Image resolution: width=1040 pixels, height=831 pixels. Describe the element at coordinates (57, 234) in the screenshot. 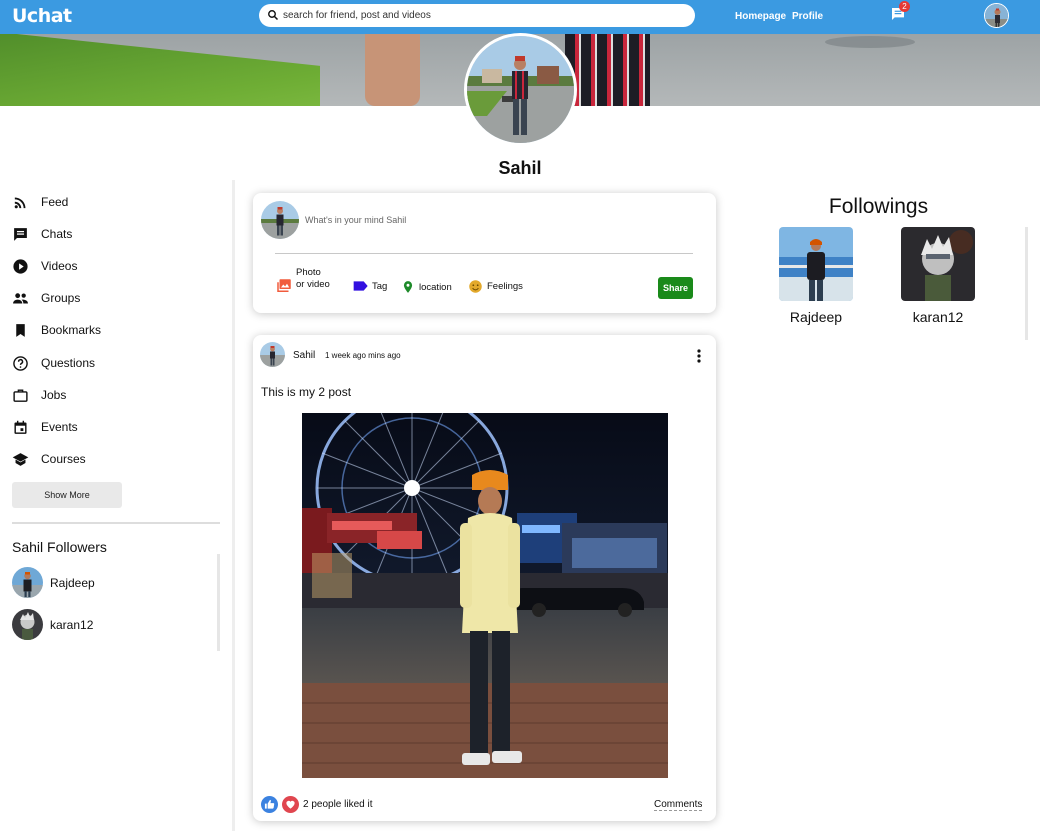

I see `sidebar-item-label: Chats` at that location.